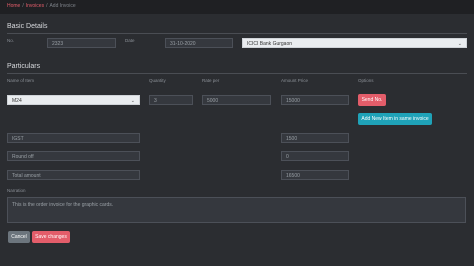  Describe the element at coordinates (130, 40) in the screenshot. I see `date-label: Date` at that location.